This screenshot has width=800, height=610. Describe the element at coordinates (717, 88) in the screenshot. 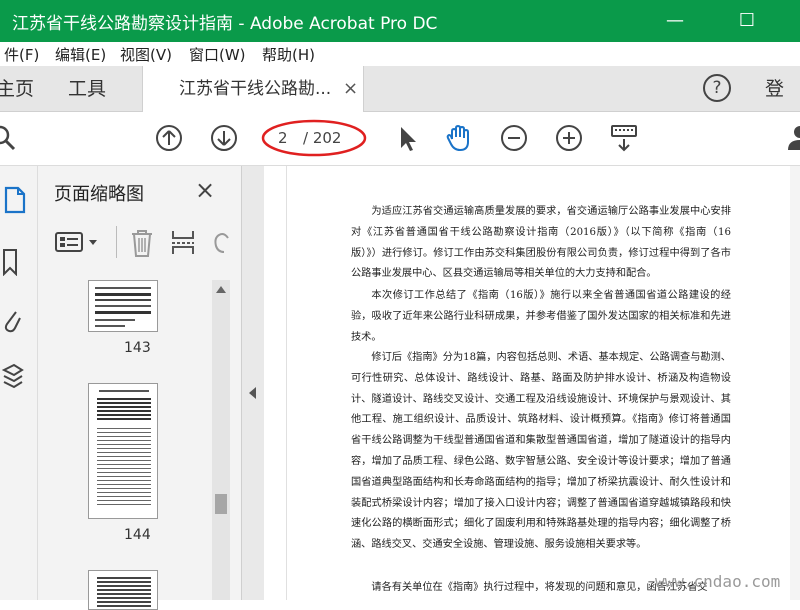

I see `help-icon: ?` at that location.